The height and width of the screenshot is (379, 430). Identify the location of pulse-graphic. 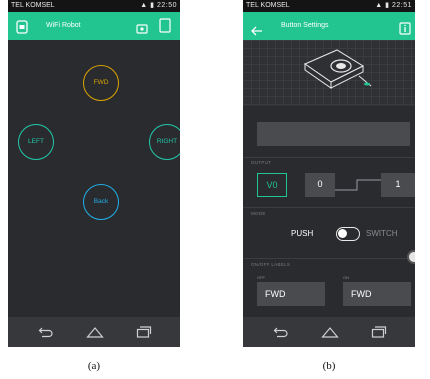
(358, 185).